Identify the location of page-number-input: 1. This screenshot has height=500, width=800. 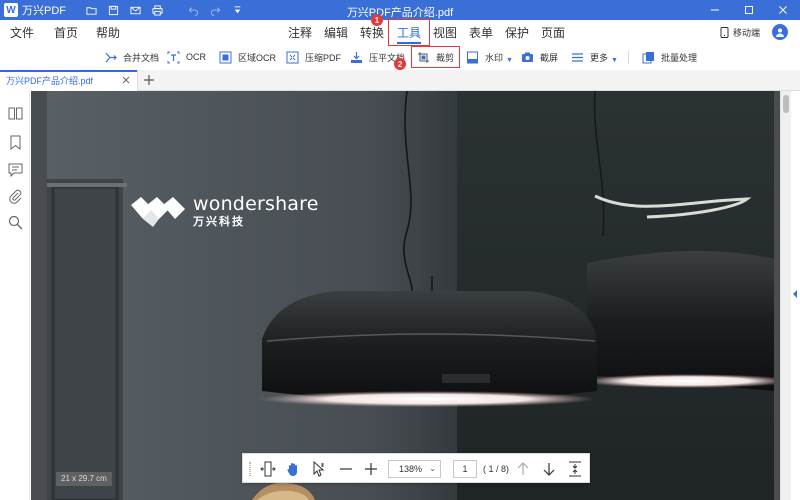
(465, 469).